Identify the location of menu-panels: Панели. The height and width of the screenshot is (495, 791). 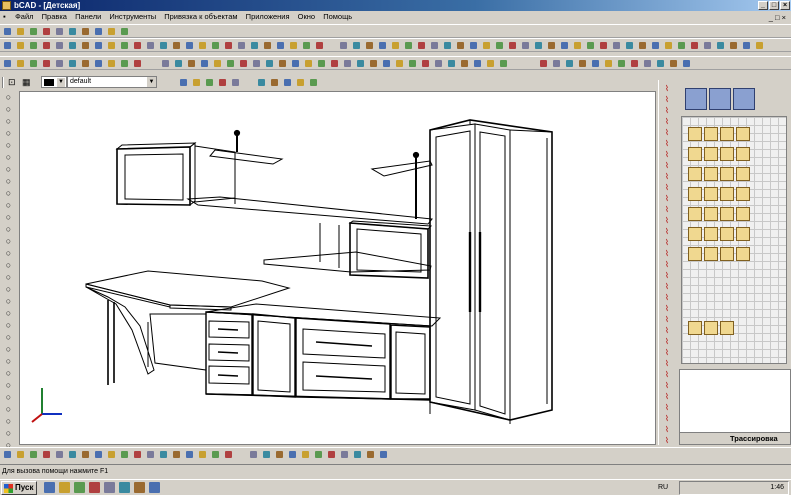
(88, 17).